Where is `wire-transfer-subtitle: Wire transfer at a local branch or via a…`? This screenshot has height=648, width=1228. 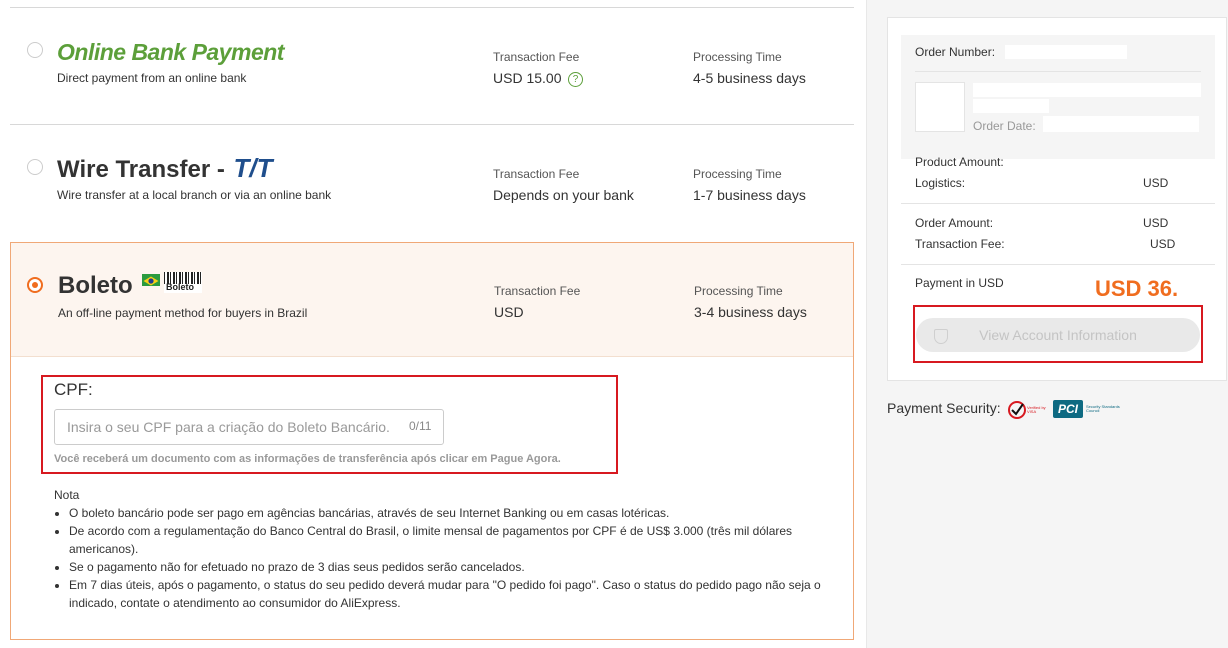 wire-transfer-subtitle: Wire transfer at a local branch or via a… is located at coordinates (194, 195).